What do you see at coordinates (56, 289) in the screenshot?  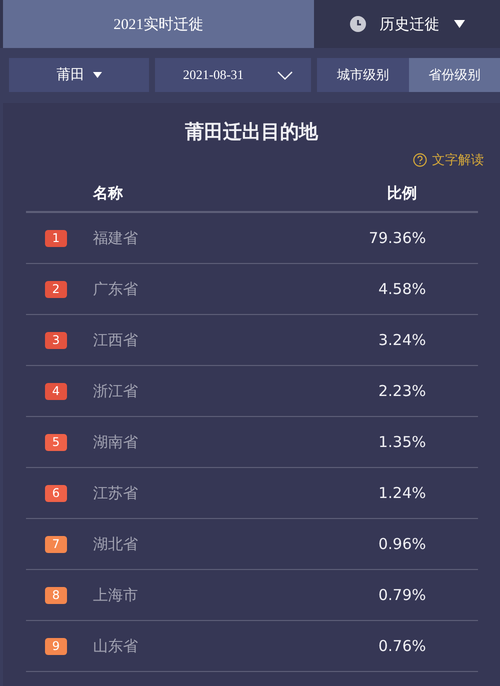 I see `rank-badge: 2` at bounding box center [56, 289].